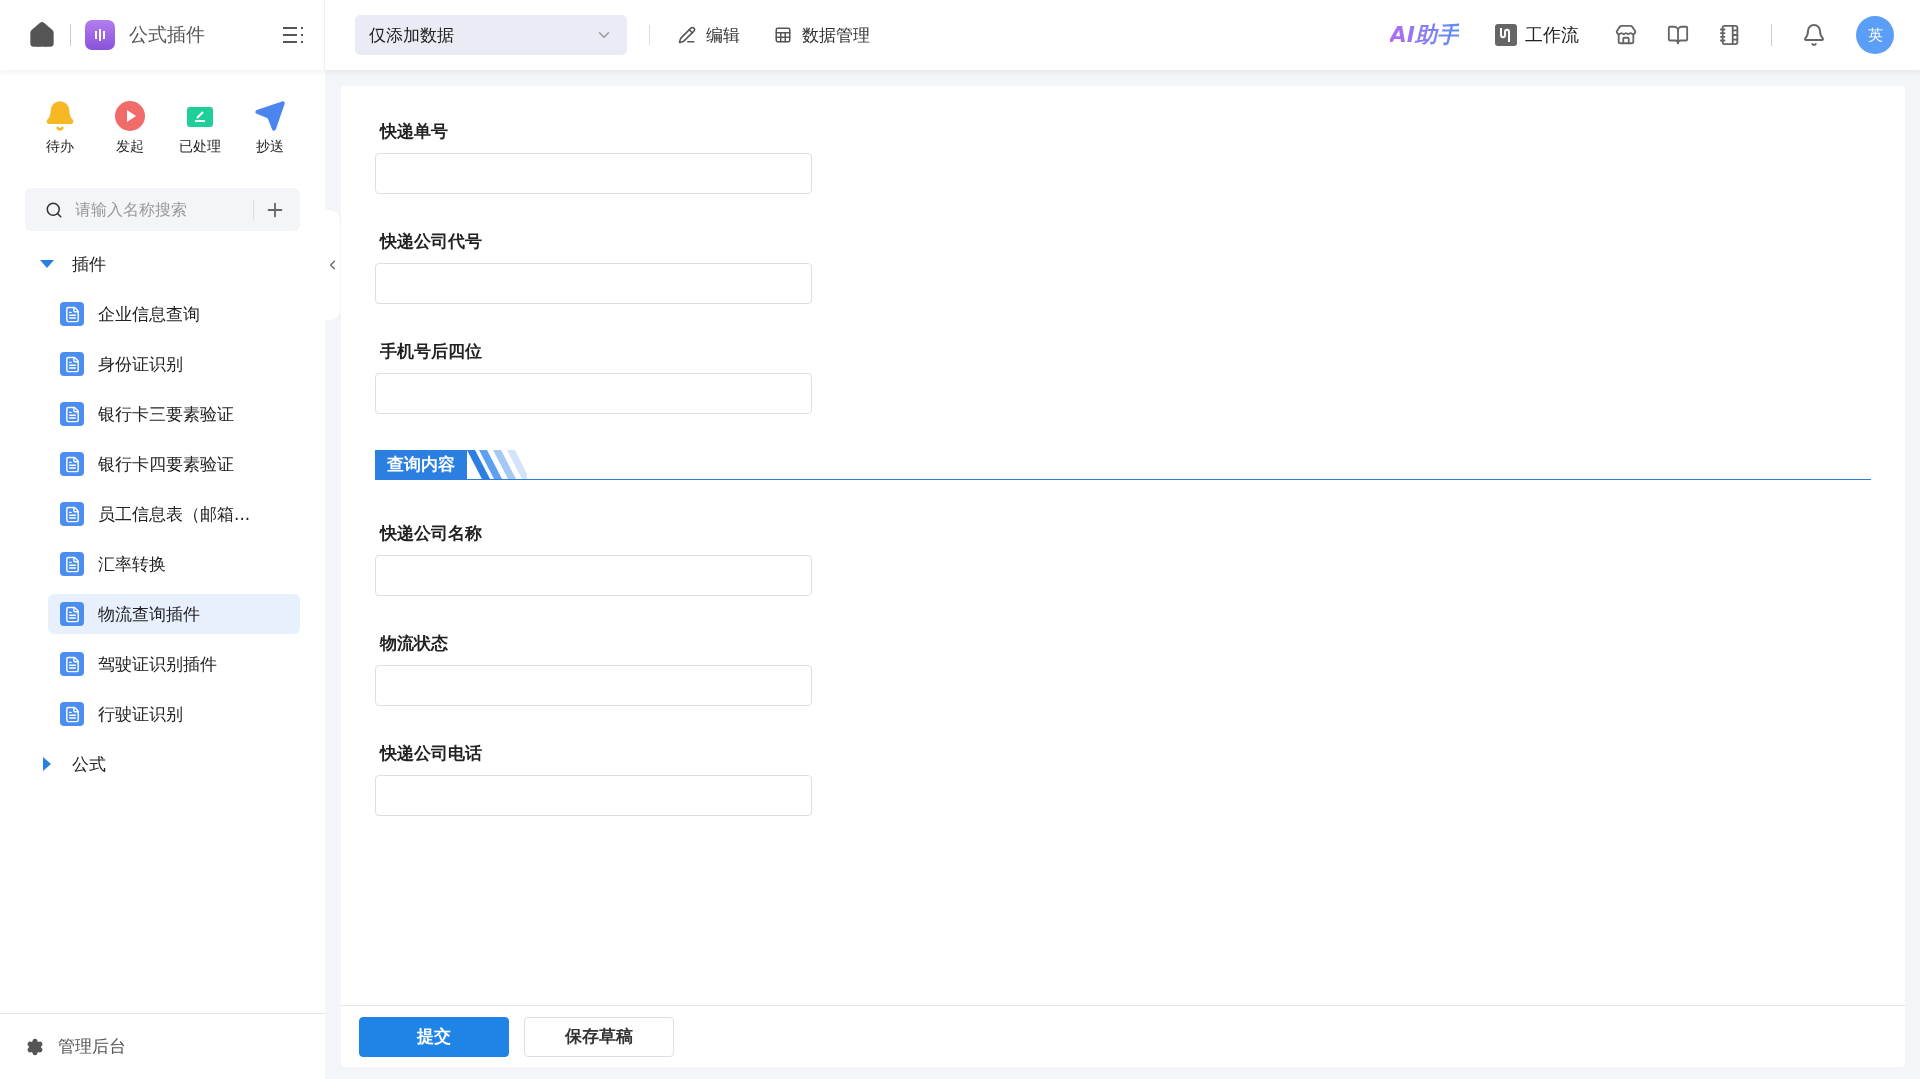  What do you see at coordinates (140, 364) in the screenshot?
I see `item-label: 身份证识别` at bounding box center [140, 364].